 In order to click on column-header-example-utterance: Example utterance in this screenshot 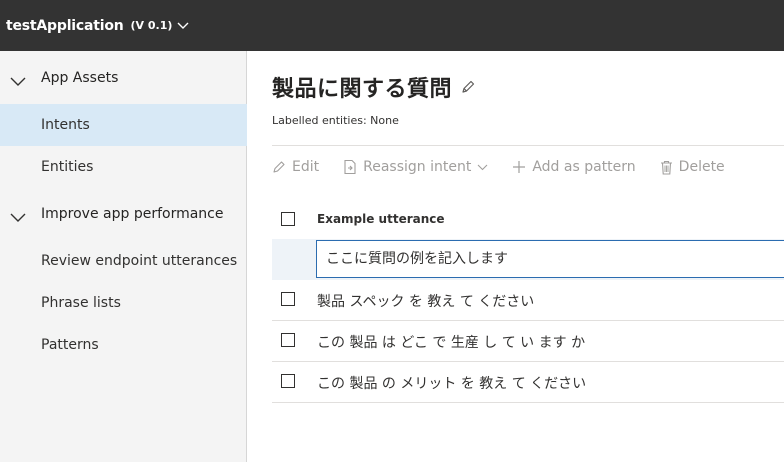, I will do `click(381, 219)`.